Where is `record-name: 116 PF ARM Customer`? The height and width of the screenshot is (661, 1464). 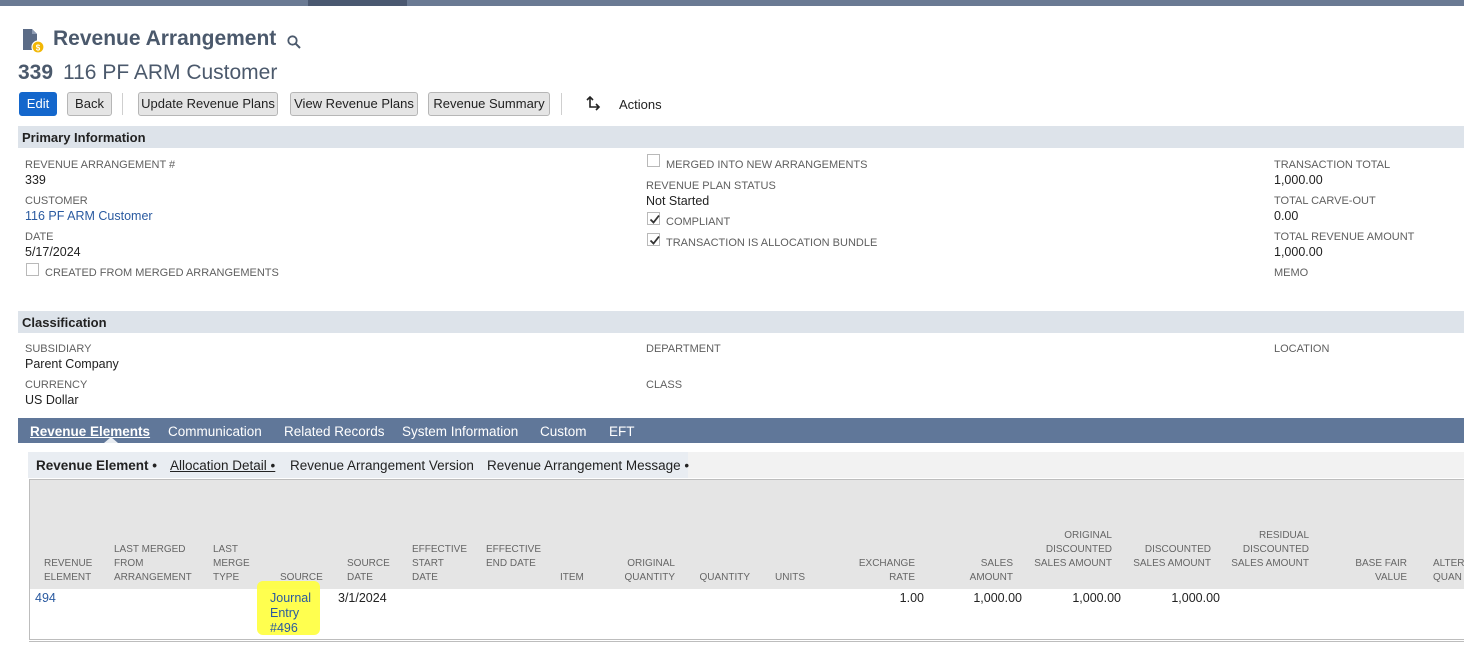
record-name: 116 PF ARM Customer is located at coordinates (170, 72).